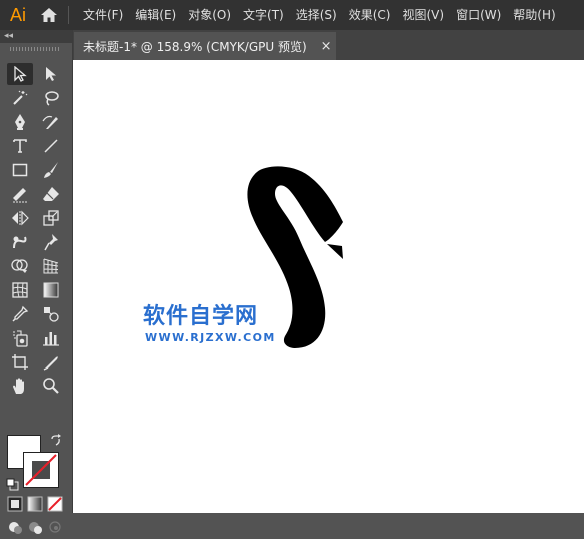  Describe the element at coordinates (12, 483) in the screenshot. I see `default-colors-icon` at that location.